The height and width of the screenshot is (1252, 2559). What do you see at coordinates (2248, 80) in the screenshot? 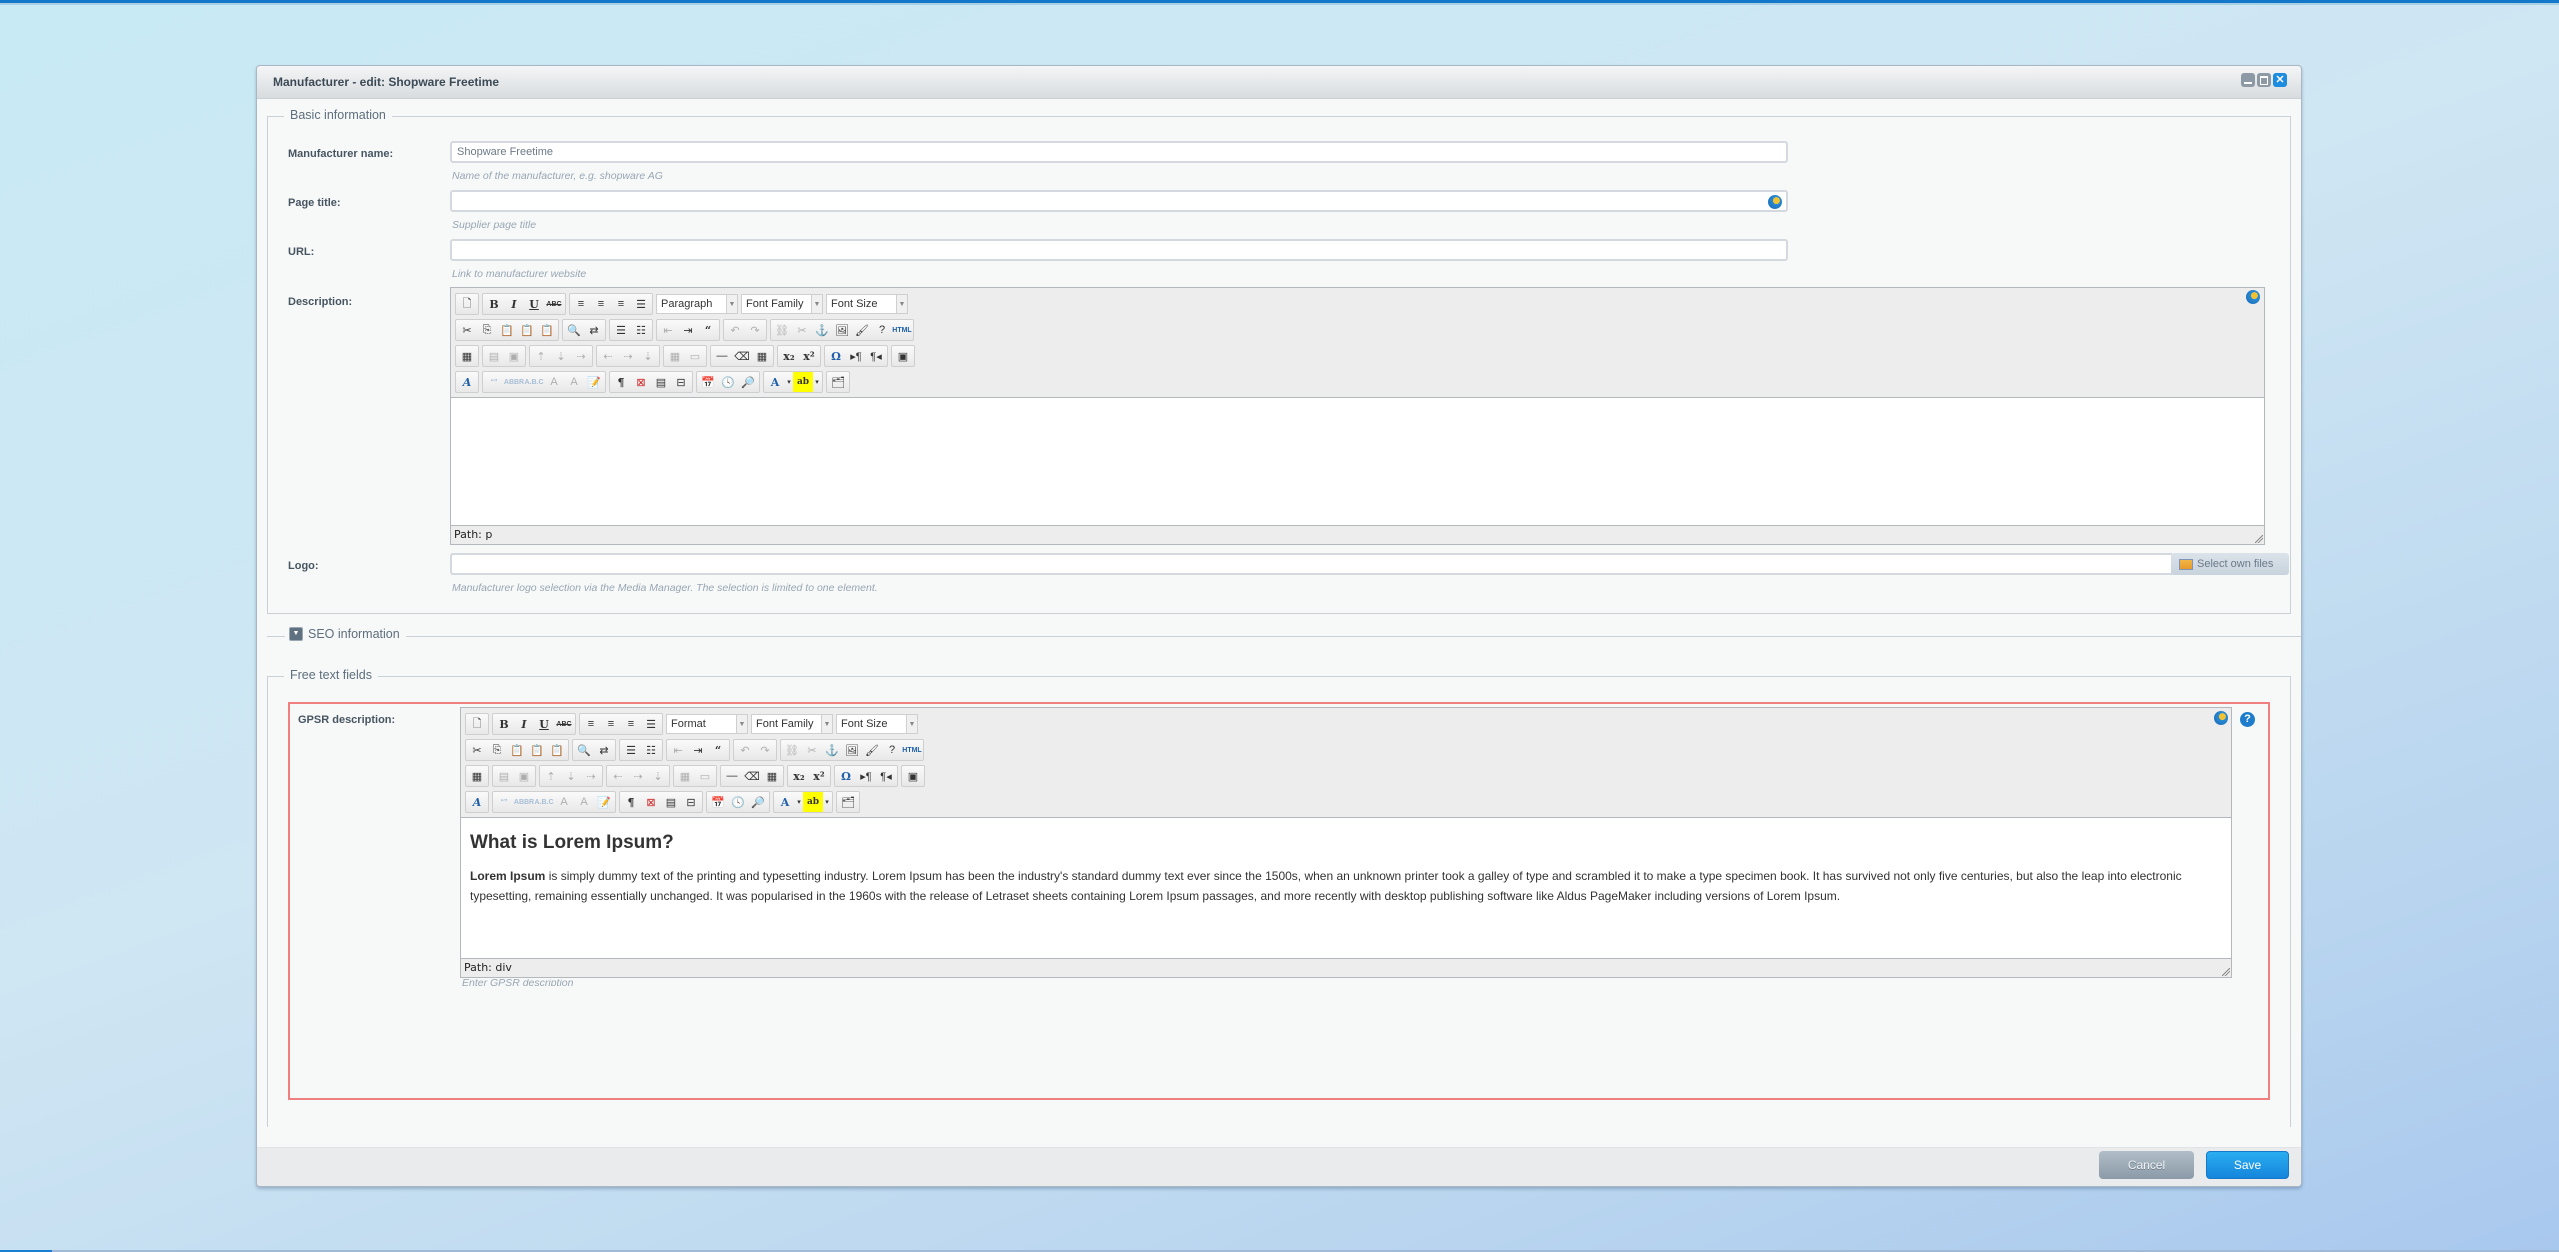
I see `minimize-button` at bounding box center [2248, 80].